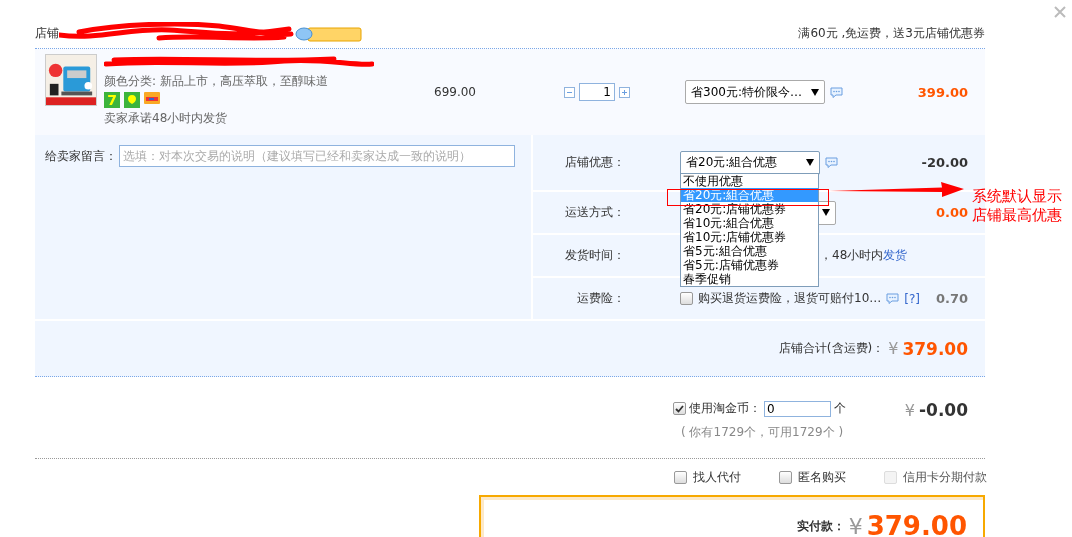 The height and width of the screenshot is (537, 1072). Describe the element at coordinates (749, 180) in the screenshot. I see `dropdown-option: 不使用优惠` at that location.